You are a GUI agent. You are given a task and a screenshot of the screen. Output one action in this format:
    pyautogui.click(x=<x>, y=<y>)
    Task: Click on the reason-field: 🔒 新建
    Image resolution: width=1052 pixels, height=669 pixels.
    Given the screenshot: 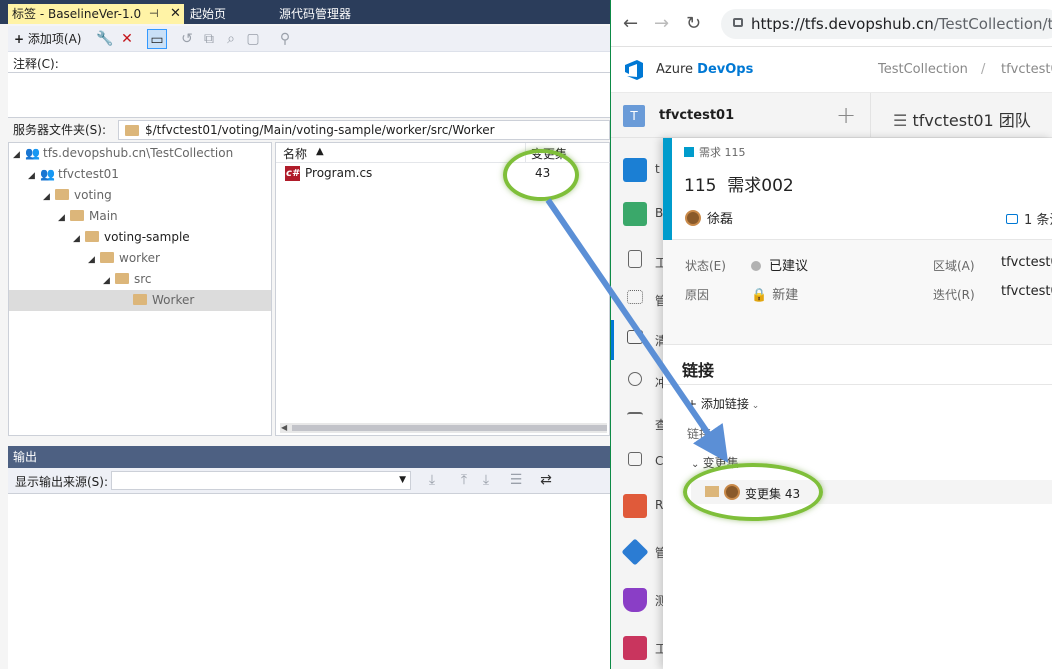 What is the action you would take?
    pyautogui.click(x=774, y=293)
    